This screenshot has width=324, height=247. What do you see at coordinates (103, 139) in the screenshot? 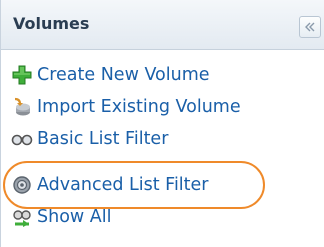
I see `menu-item-label: Basic List Filter` at bounding box center [103, 139].